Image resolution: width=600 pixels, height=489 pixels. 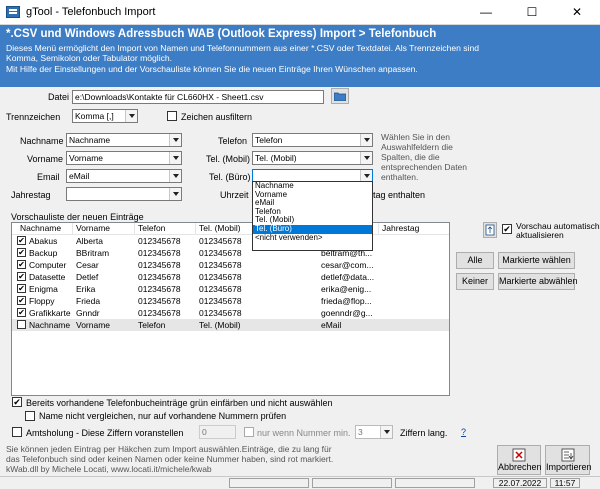 I want to click on col-nachname: Nachname, so click(x=42, y=229).